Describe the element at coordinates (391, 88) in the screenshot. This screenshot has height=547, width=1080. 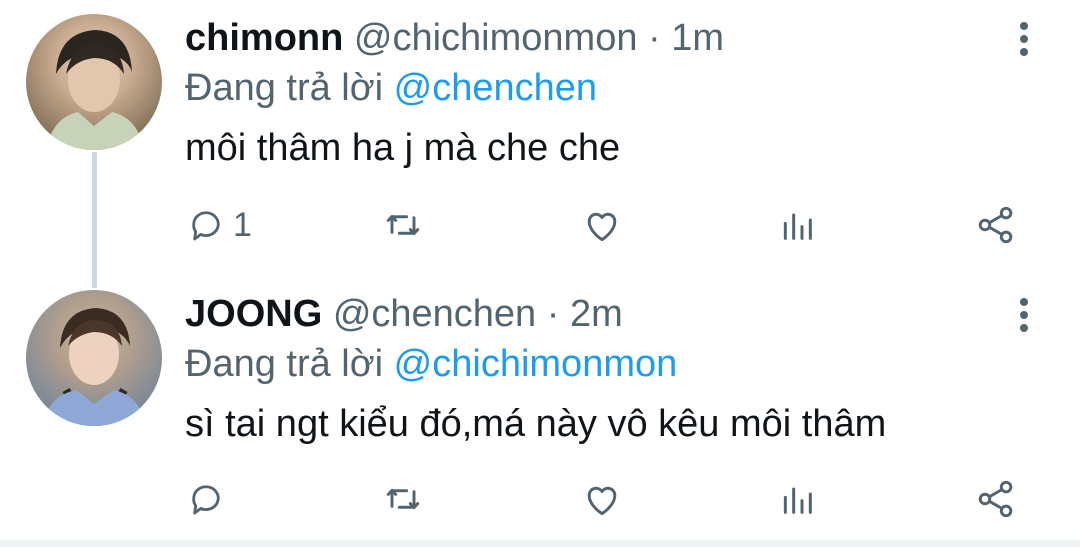
I see `replying-to: Đang trả lời @chenchen` at that location.